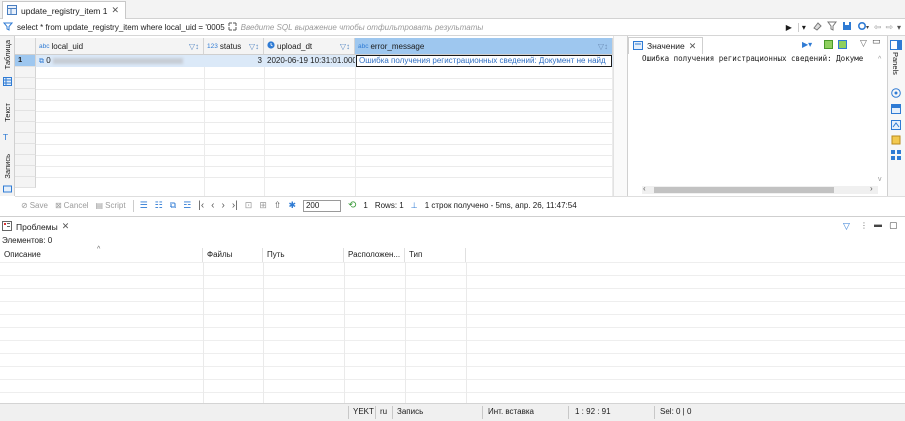 Image resolution: width=905 pixels, height=421 pixels. What do you see at coordinates (204, 125) in the screenshot?
I see `grid-col-line` at bounding box center [204, 125].